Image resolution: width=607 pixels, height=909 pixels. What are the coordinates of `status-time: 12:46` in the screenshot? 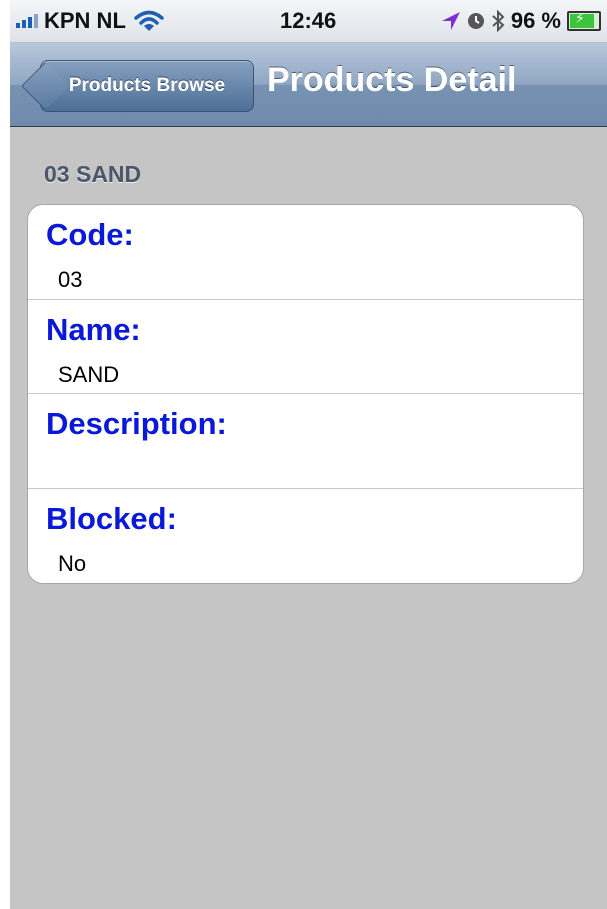 It's located at (308, 20).